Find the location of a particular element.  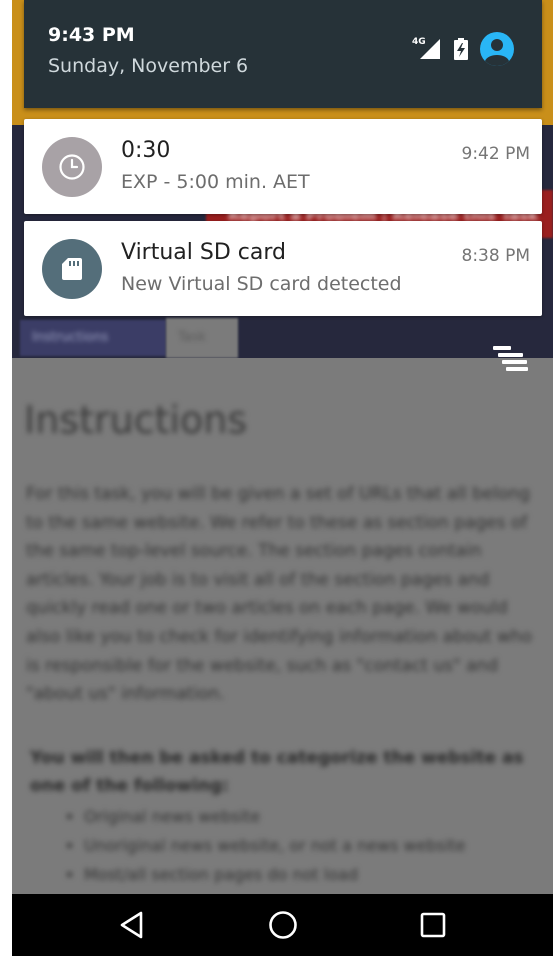

home-icon is located at coordinates (283, 925).